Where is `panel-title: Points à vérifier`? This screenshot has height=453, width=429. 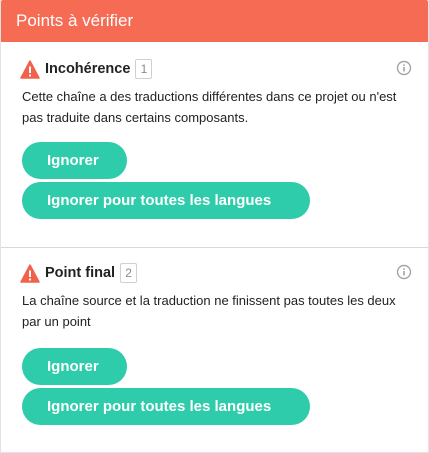 panel-title: Points à vérifier is located at coordinates (214, 21).